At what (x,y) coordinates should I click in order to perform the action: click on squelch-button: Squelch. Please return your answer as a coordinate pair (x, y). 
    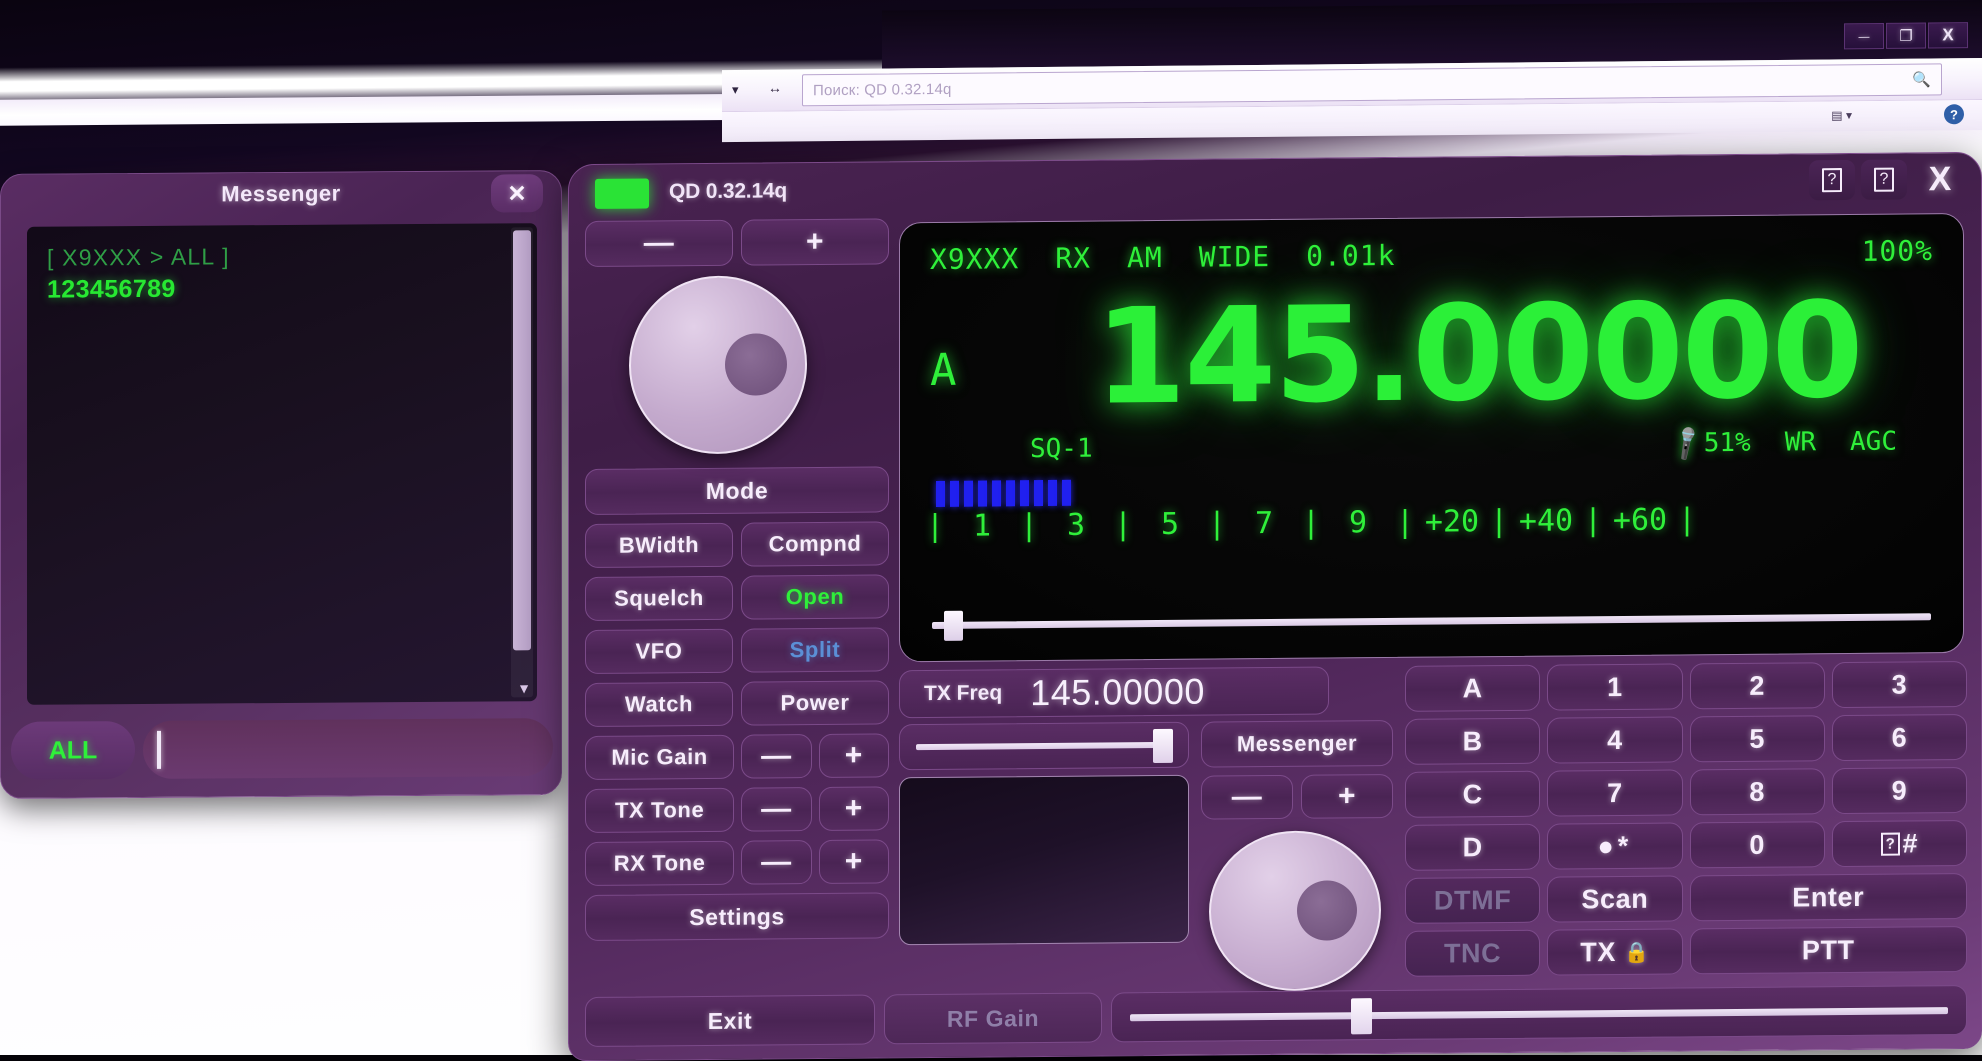
    Looking at the image, I should click on (659, 598).